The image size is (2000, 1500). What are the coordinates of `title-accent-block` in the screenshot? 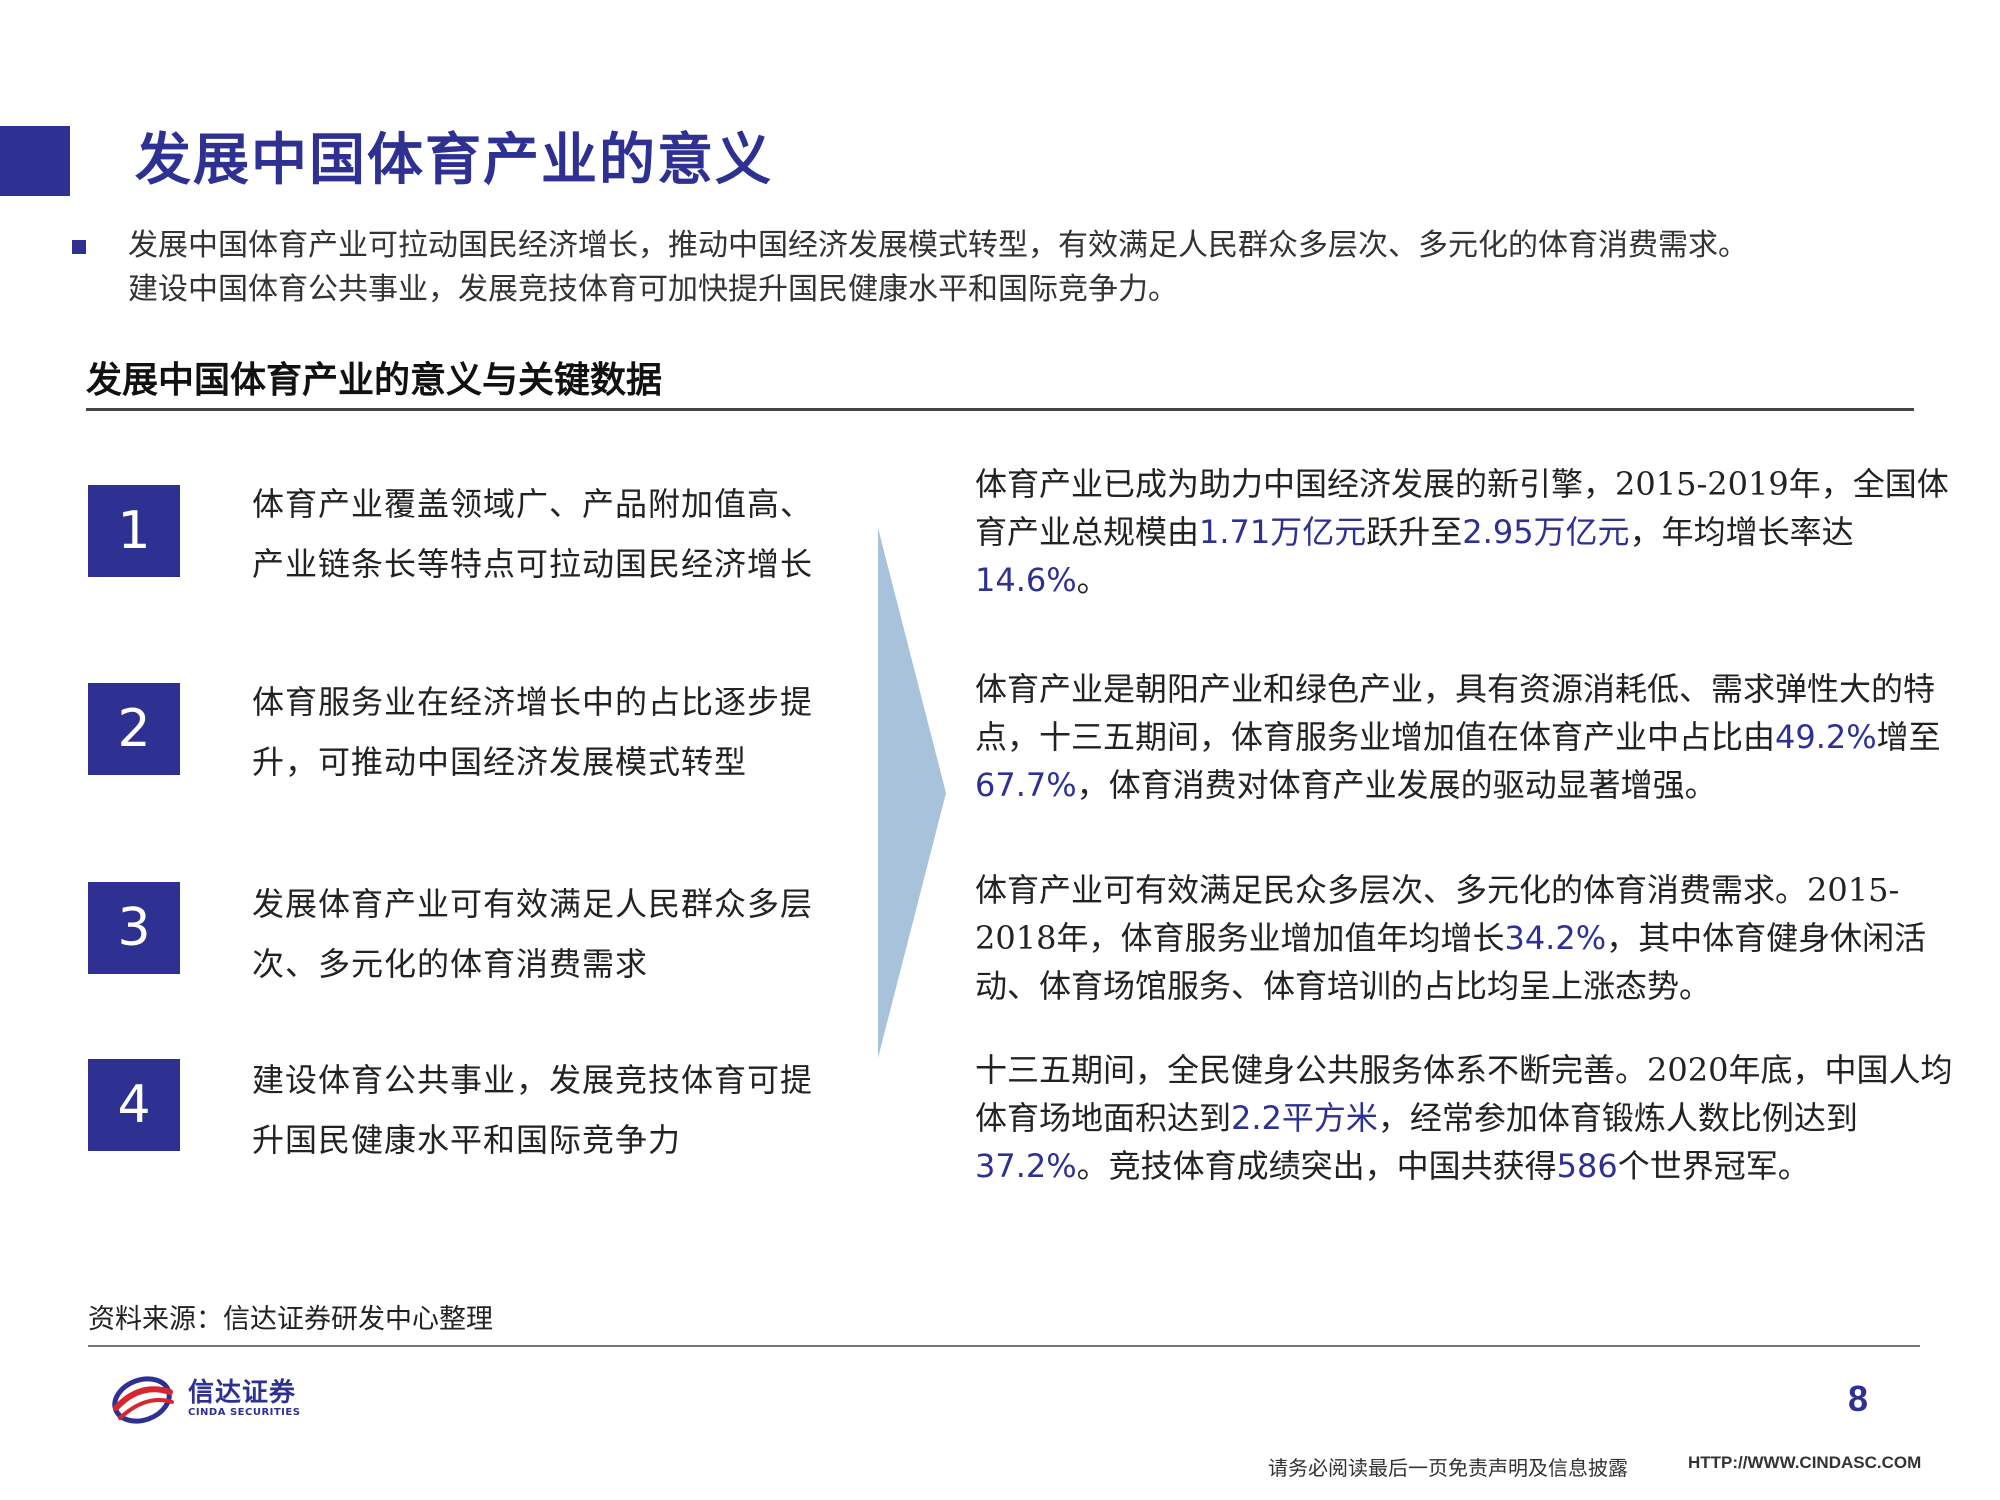 It's located at (35, 161).